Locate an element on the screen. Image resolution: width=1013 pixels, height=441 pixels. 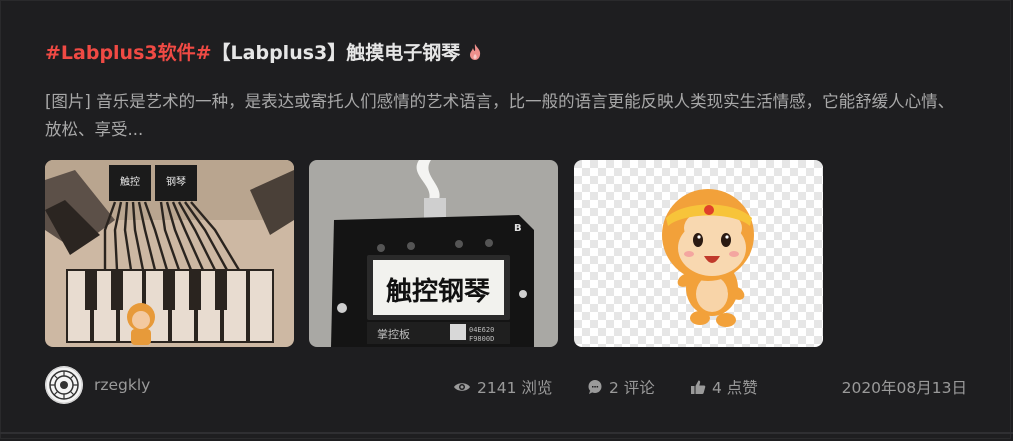
likes-stat: 4 点赞 is located at coordinates (724, 387).